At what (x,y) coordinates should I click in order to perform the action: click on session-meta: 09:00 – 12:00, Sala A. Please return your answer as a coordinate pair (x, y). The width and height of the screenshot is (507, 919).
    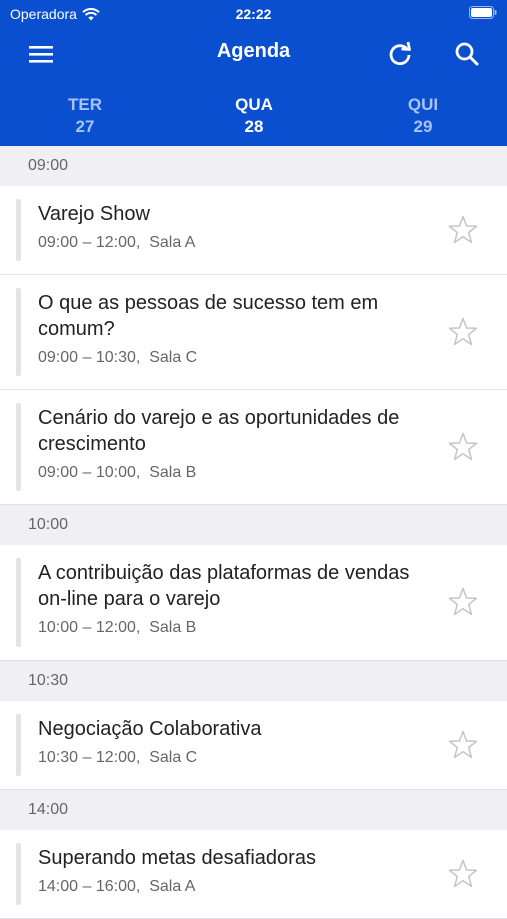
    Looking at the image, I should click on (232, 243).